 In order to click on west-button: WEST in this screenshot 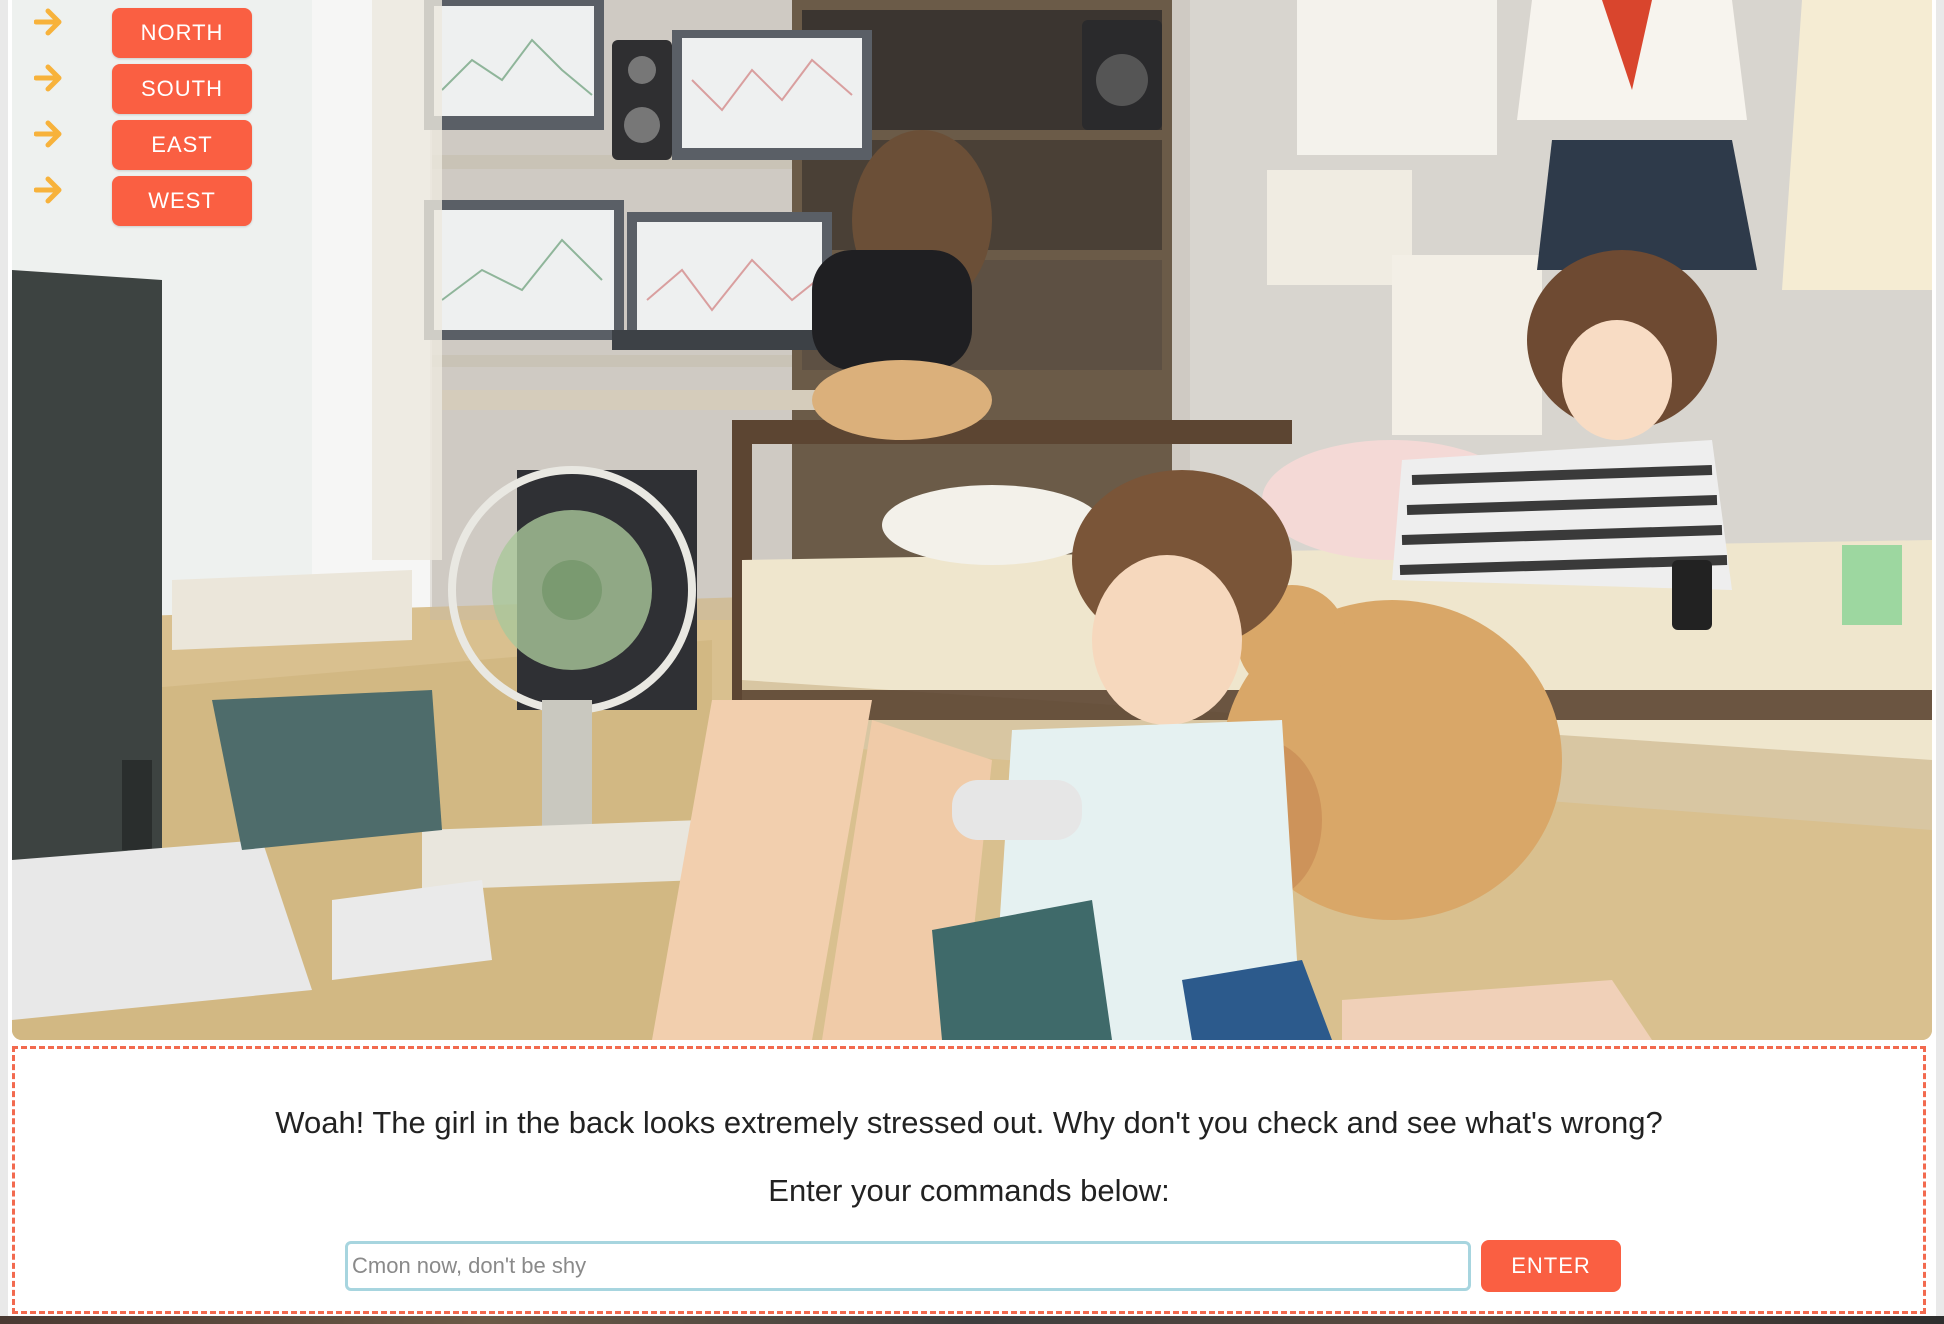, I will do `click(182, 201)`.